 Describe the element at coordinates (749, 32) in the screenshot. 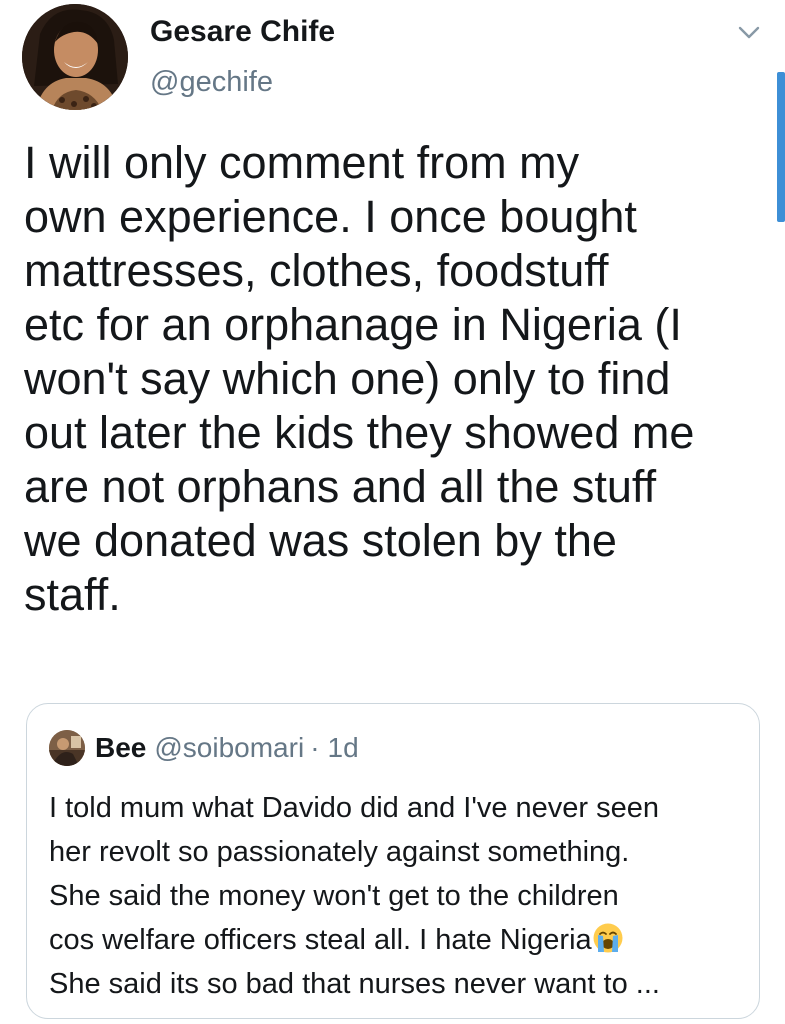

I see `chevron-down-icon` at that location.